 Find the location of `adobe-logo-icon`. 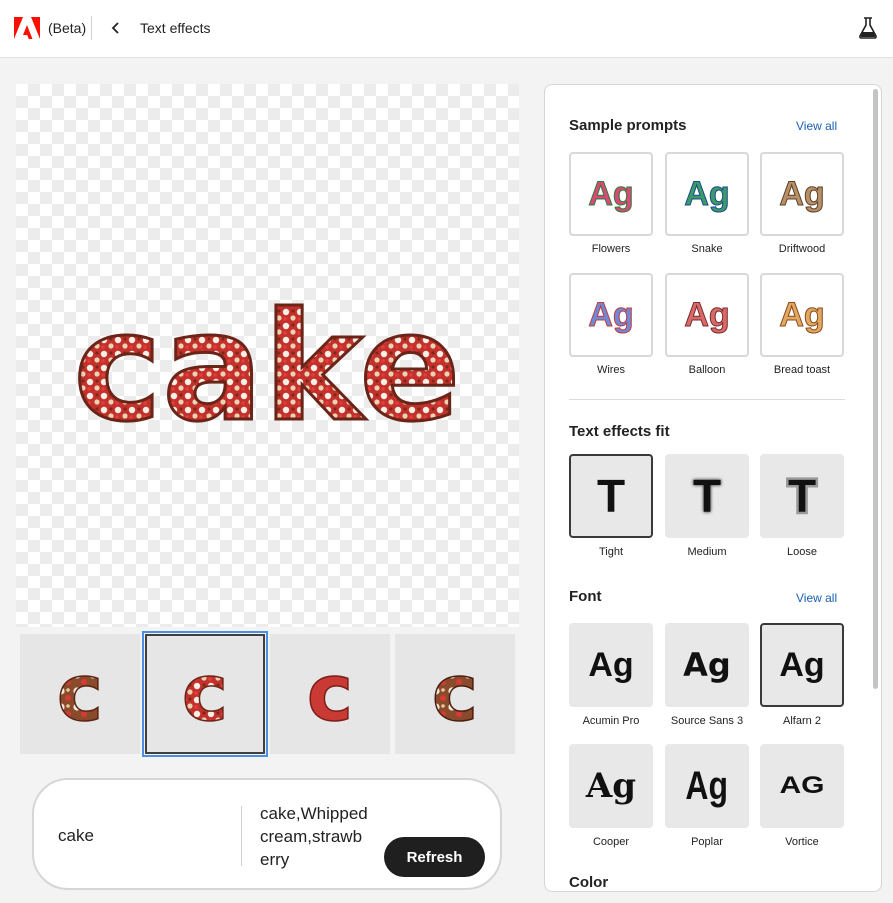

adobe-logo-icon is located at coordinates (27, 28).